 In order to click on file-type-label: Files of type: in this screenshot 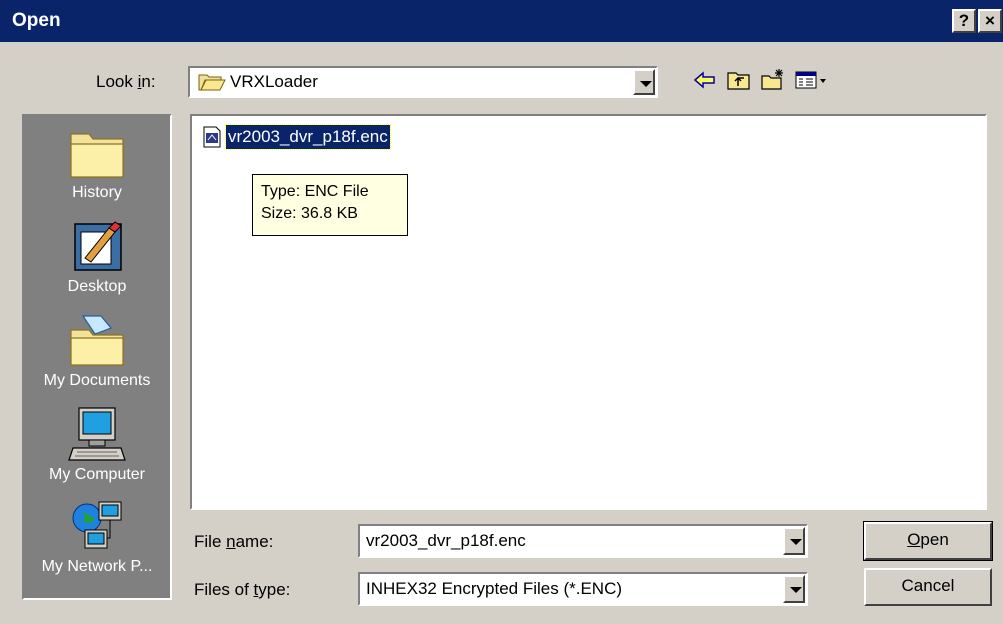, I will do `click(242, 590)`.